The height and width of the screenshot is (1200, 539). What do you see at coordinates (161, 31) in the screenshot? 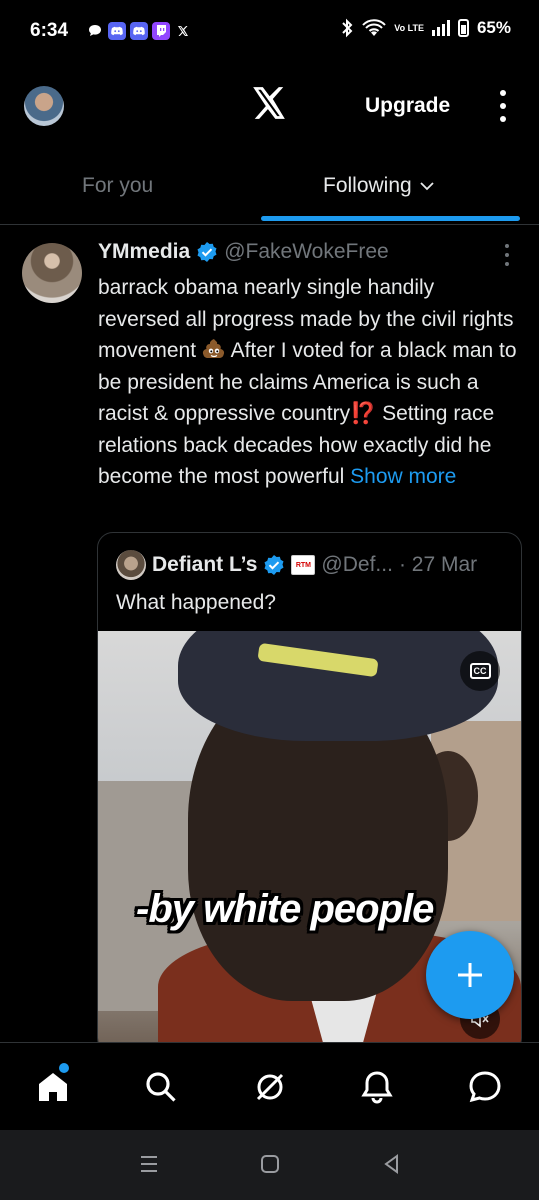
I see `twitch-icon` at bounding box center [161, 31].